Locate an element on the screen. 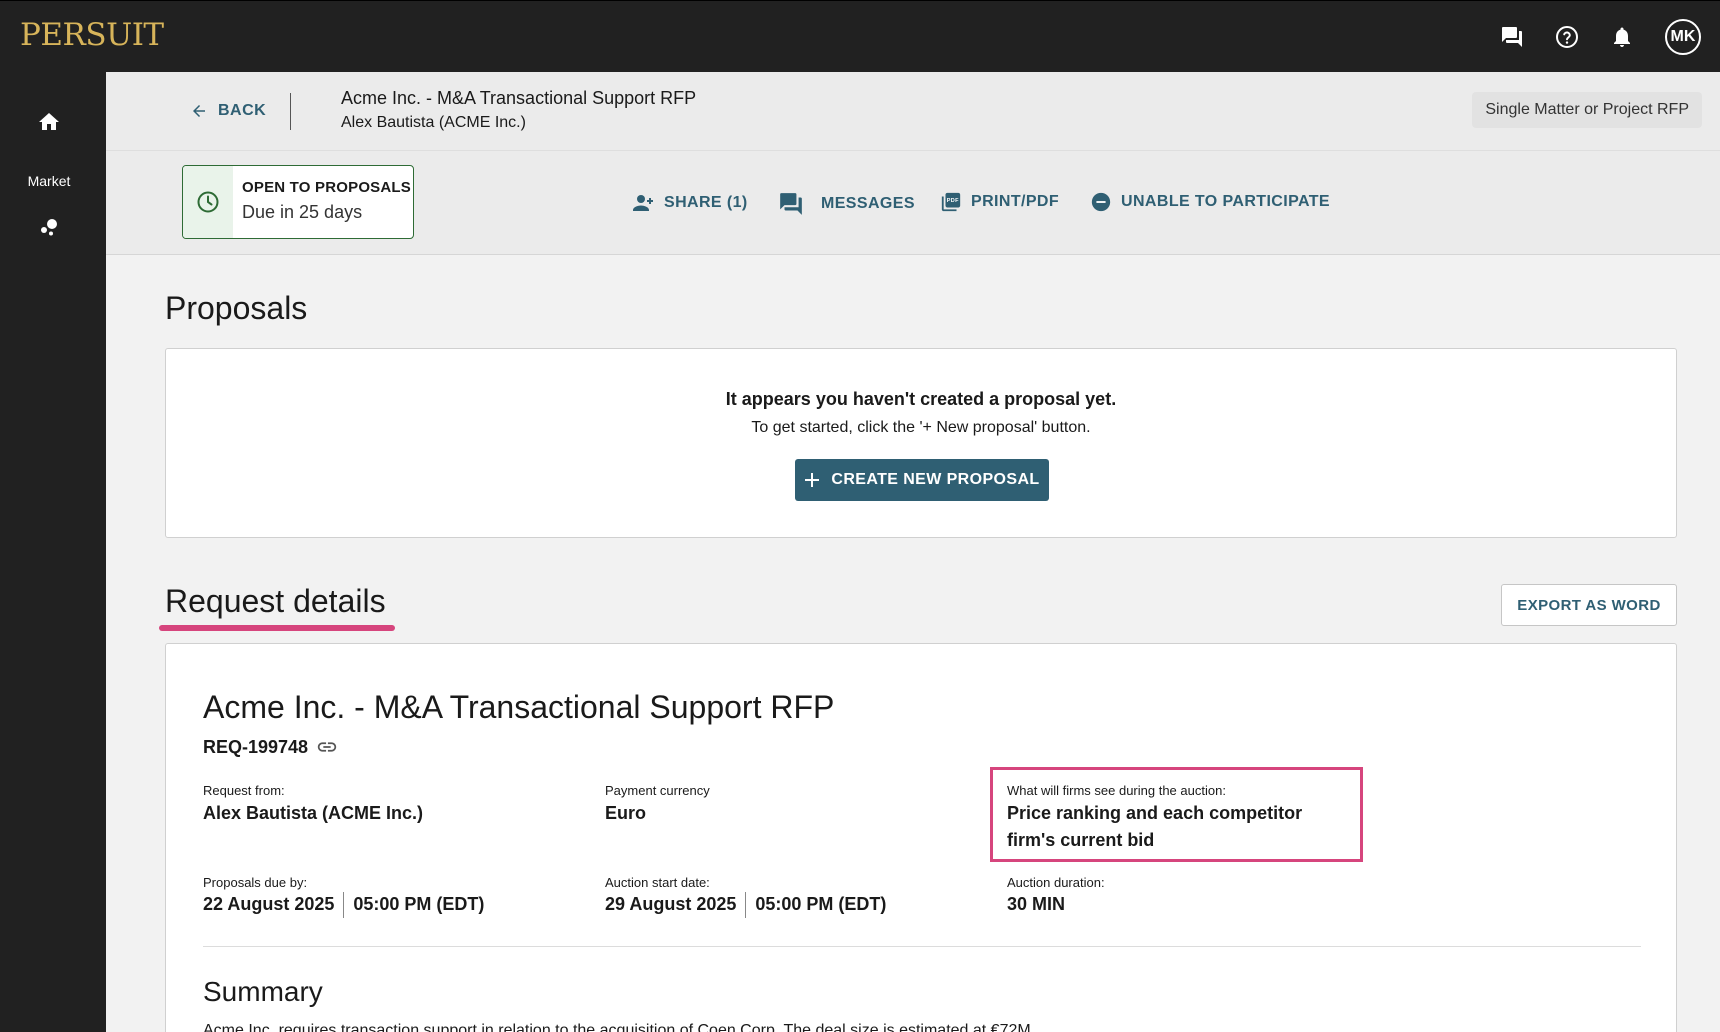 This screenshot has width=1720, height=1032. rfp-requester: Alex Bautista (ACME Inc.) is located at coordinates (433, 122).